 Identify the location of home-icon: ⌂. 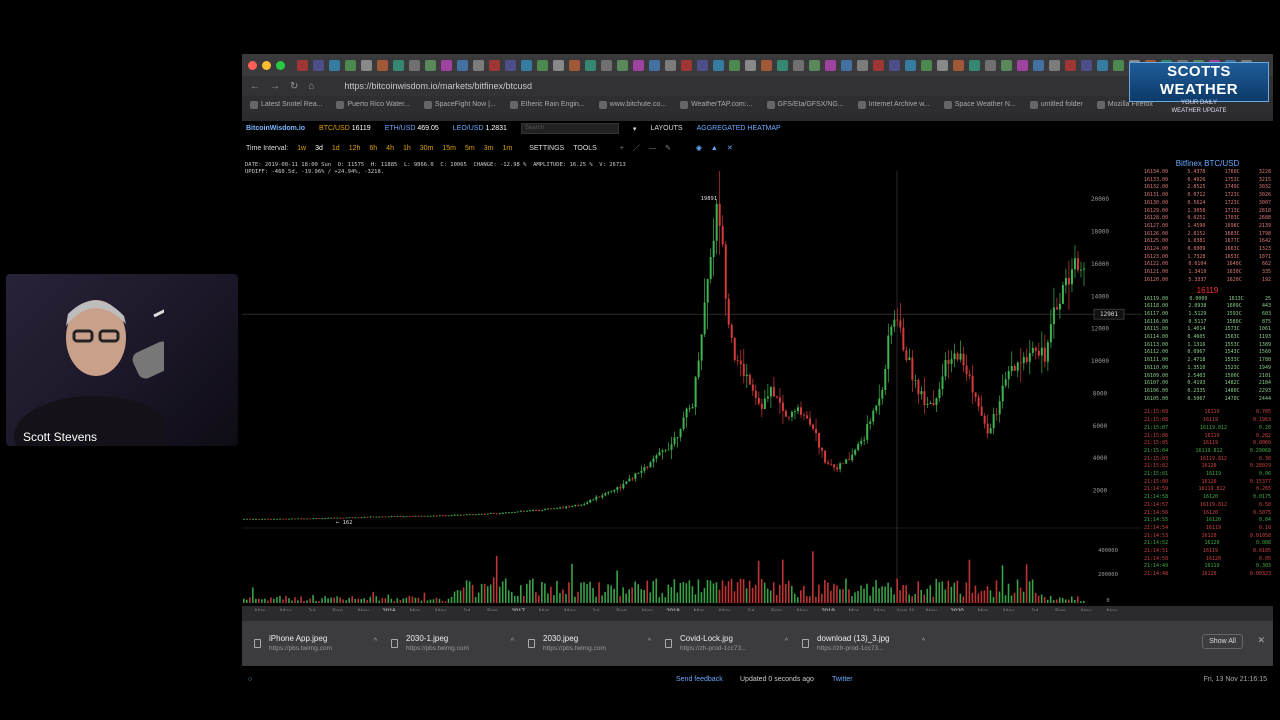
(311, 86).